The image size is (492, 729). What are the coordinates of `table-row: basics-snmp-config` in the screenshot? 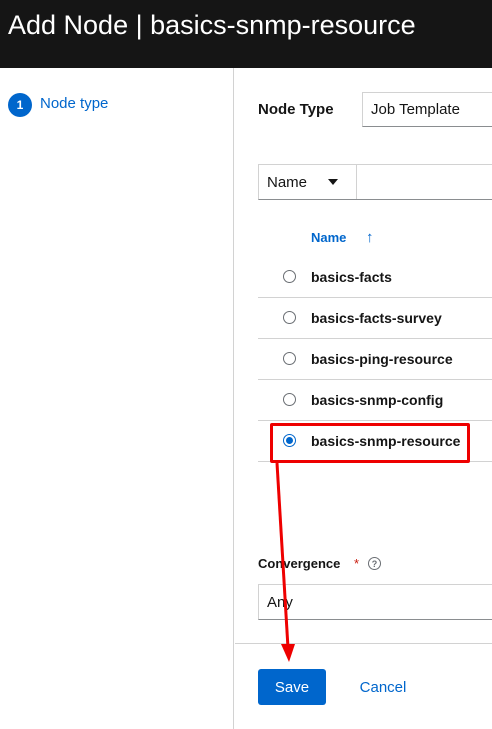 It's located at (375, 400).